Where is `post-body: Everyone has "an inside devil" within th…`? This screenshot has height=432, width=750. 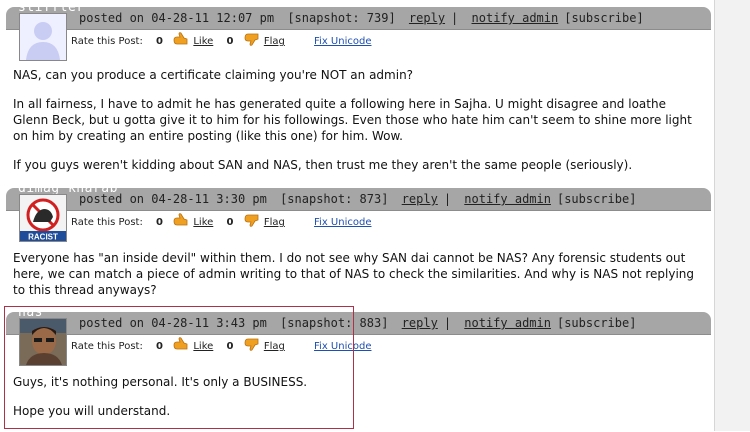 post-body: Everyone has "an inside devil" within th… is located at coordinates (358, 280).